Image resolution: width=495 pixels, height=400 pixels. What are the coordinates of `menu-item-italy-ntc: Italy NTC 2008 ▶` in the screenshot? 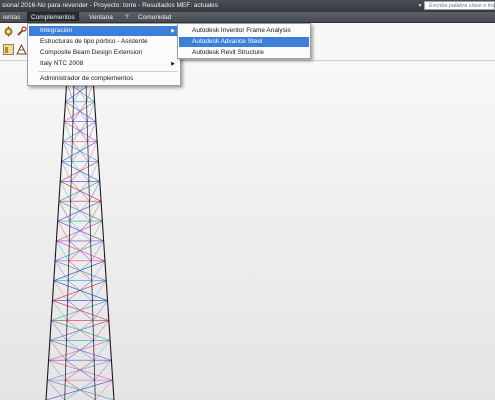 It's located at (104, 64).